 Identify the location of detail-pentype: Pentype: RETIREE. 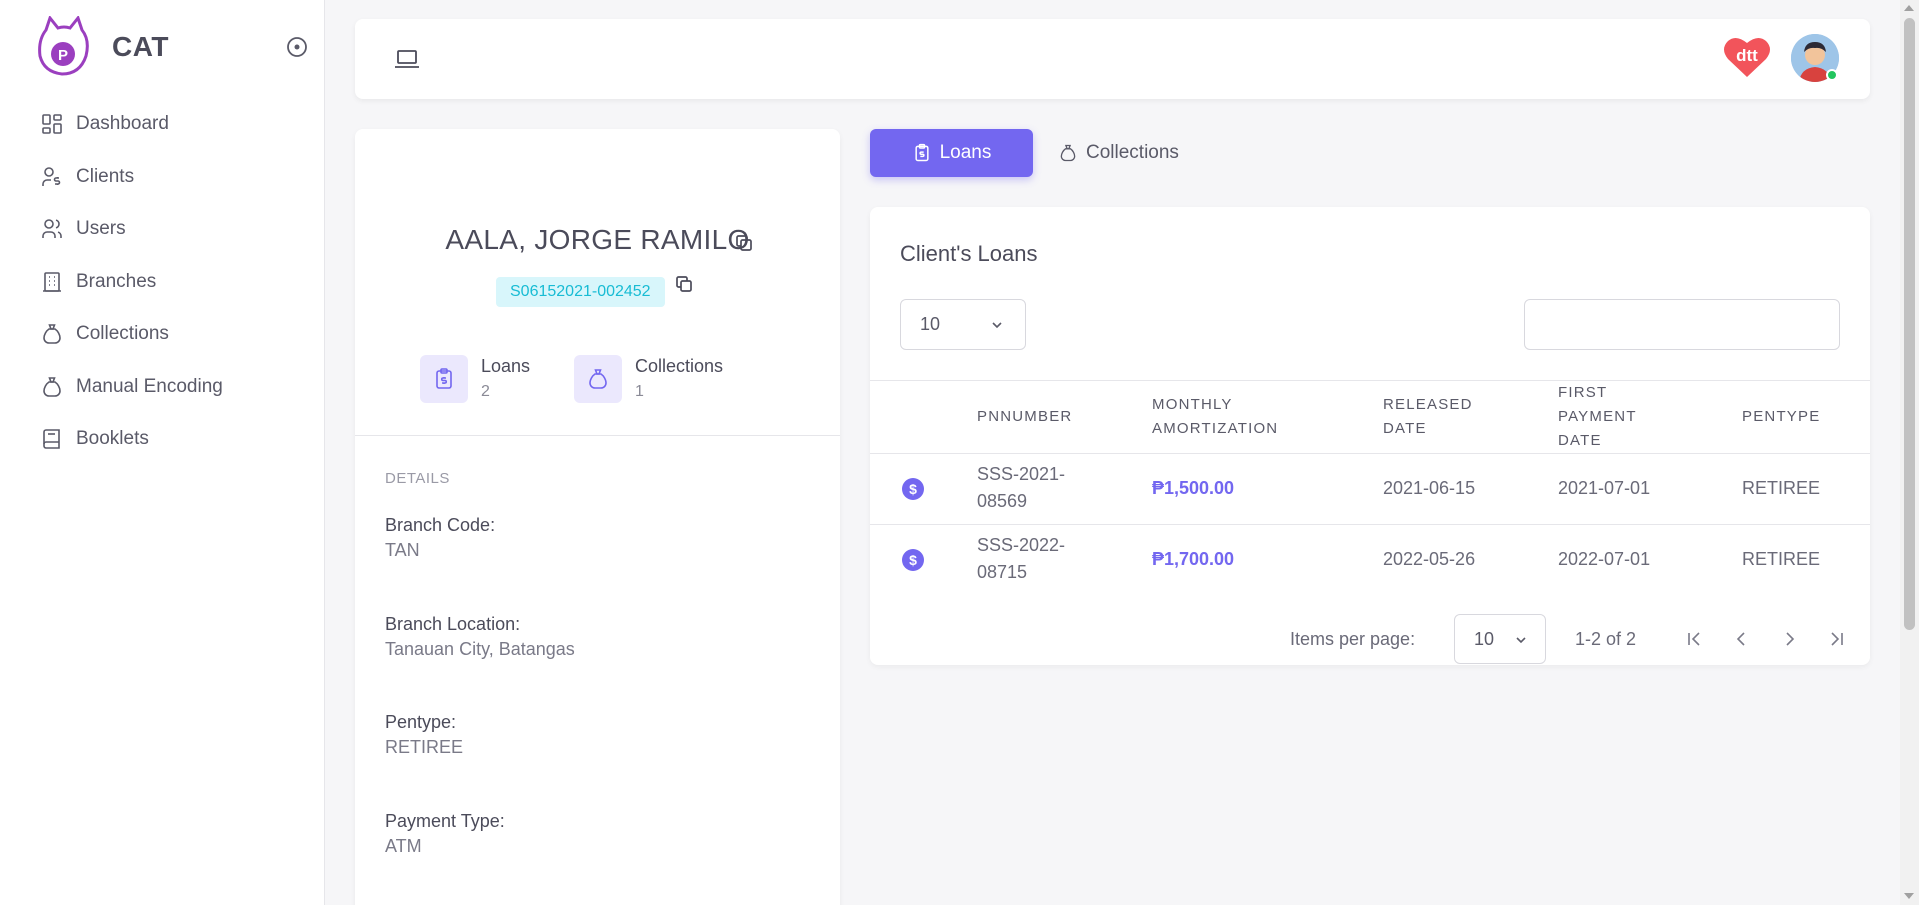
(424, 735).